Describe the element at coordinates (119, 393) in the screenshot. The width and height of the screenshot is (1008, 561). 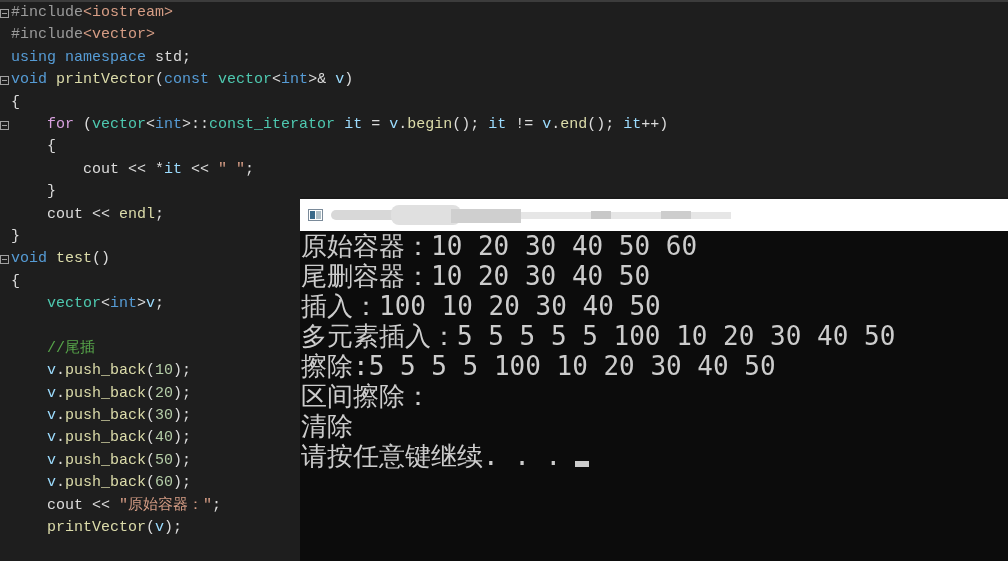
I see `code-line: v.push_back(20);` at that location.